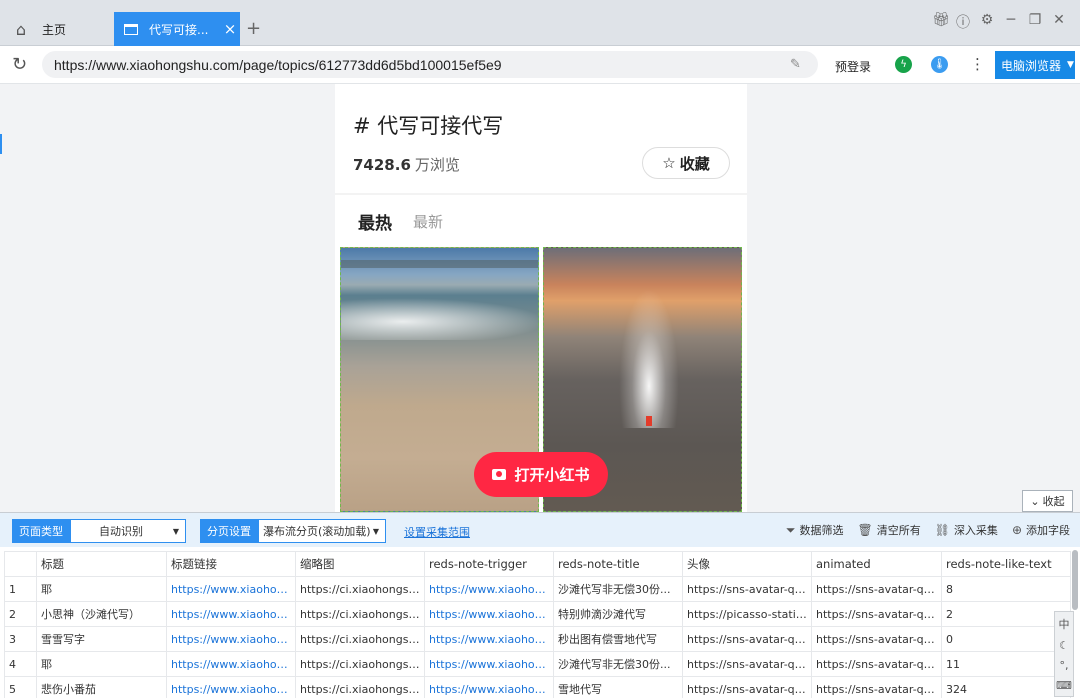  I want to click on restore-icon: ❐, so click(1035, 22).